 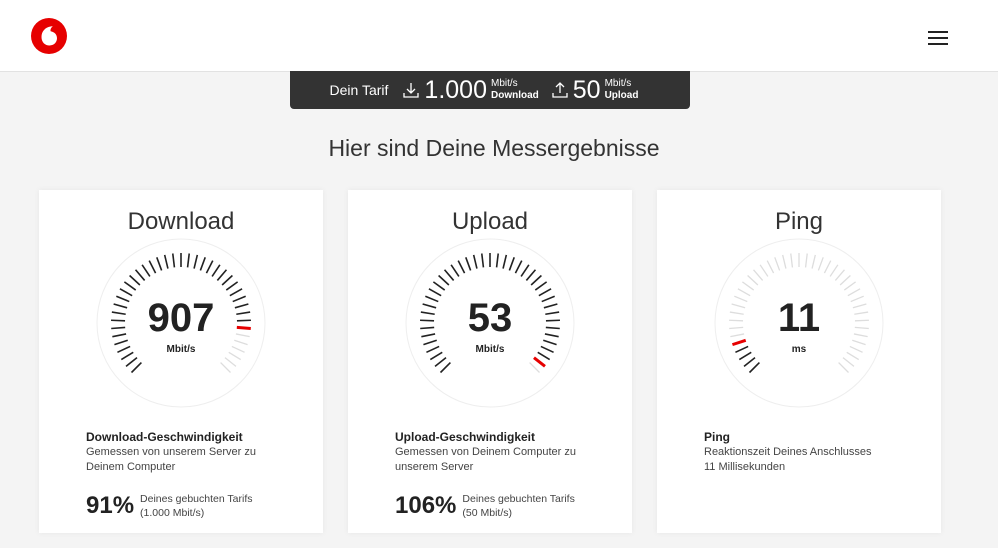 What do you see at coordinates (499, 36) in the screenshot?
I see `top-navigation-bar` at bounding box center [499, 36].